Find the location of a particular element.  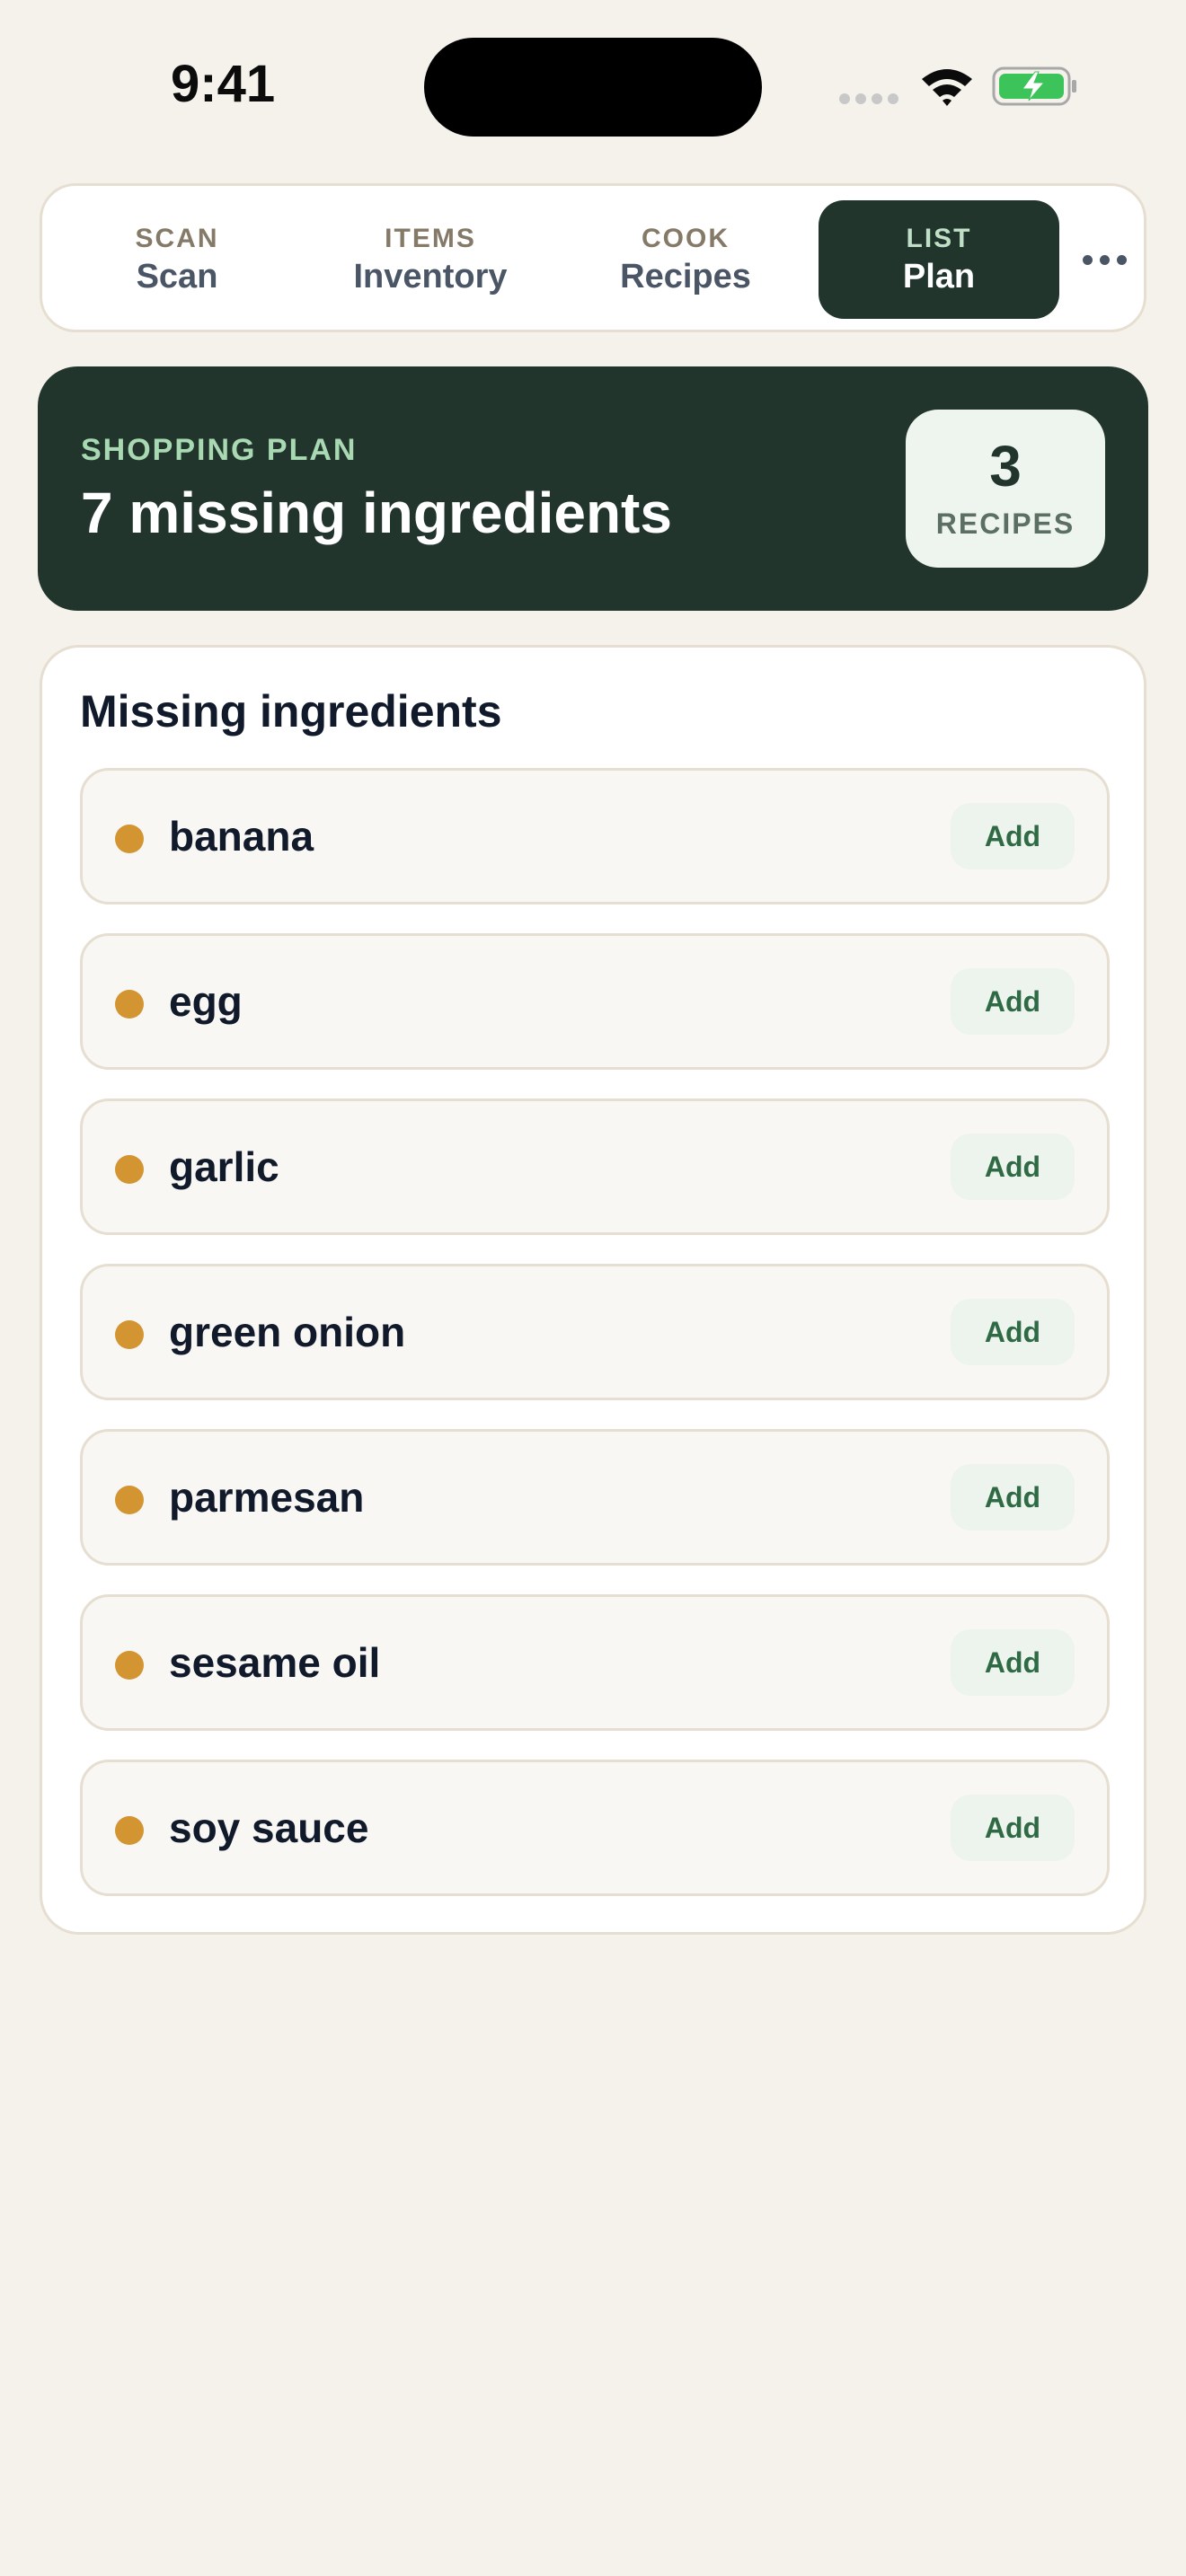

ingredient-name: banana is located at coordinates (241, 836).